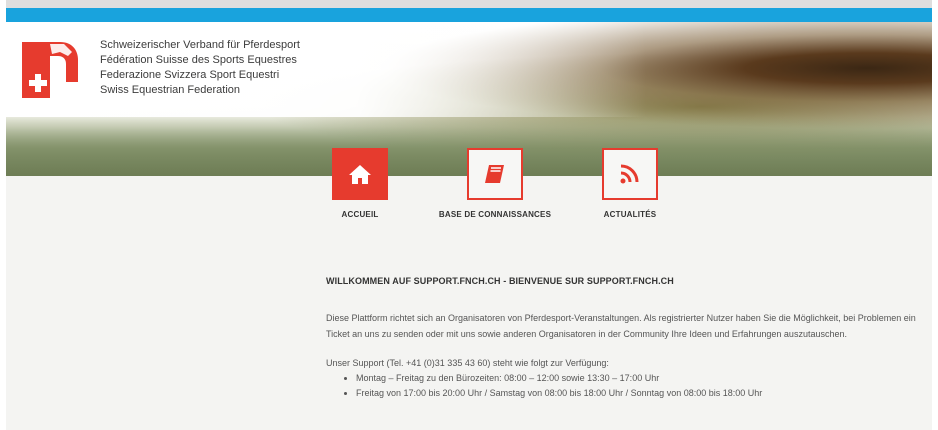  What do you see at coordinates (200, 45) in the screenshot?
I see `federation-name-de: Schweizerischer Verband für Pferdesport` at bounding box center [200, 45].